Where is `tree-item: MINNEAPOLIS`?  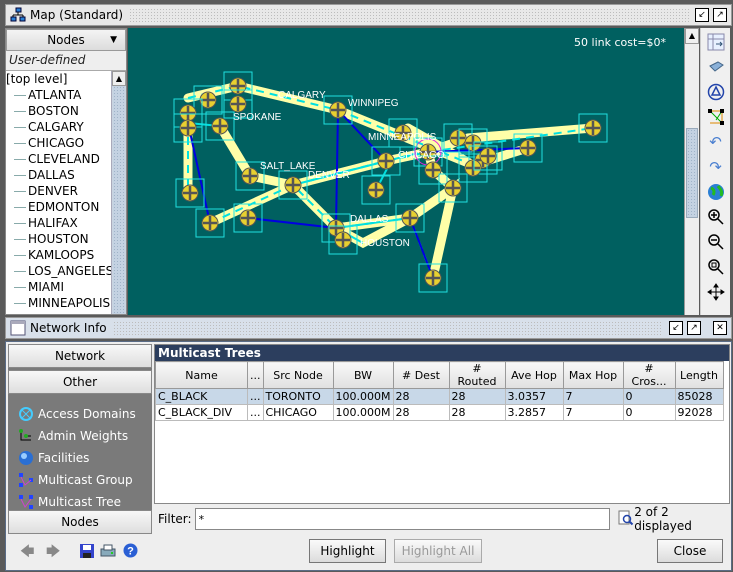
tree-item: MINNEAPOLIS is located at coordinates (59, 303).